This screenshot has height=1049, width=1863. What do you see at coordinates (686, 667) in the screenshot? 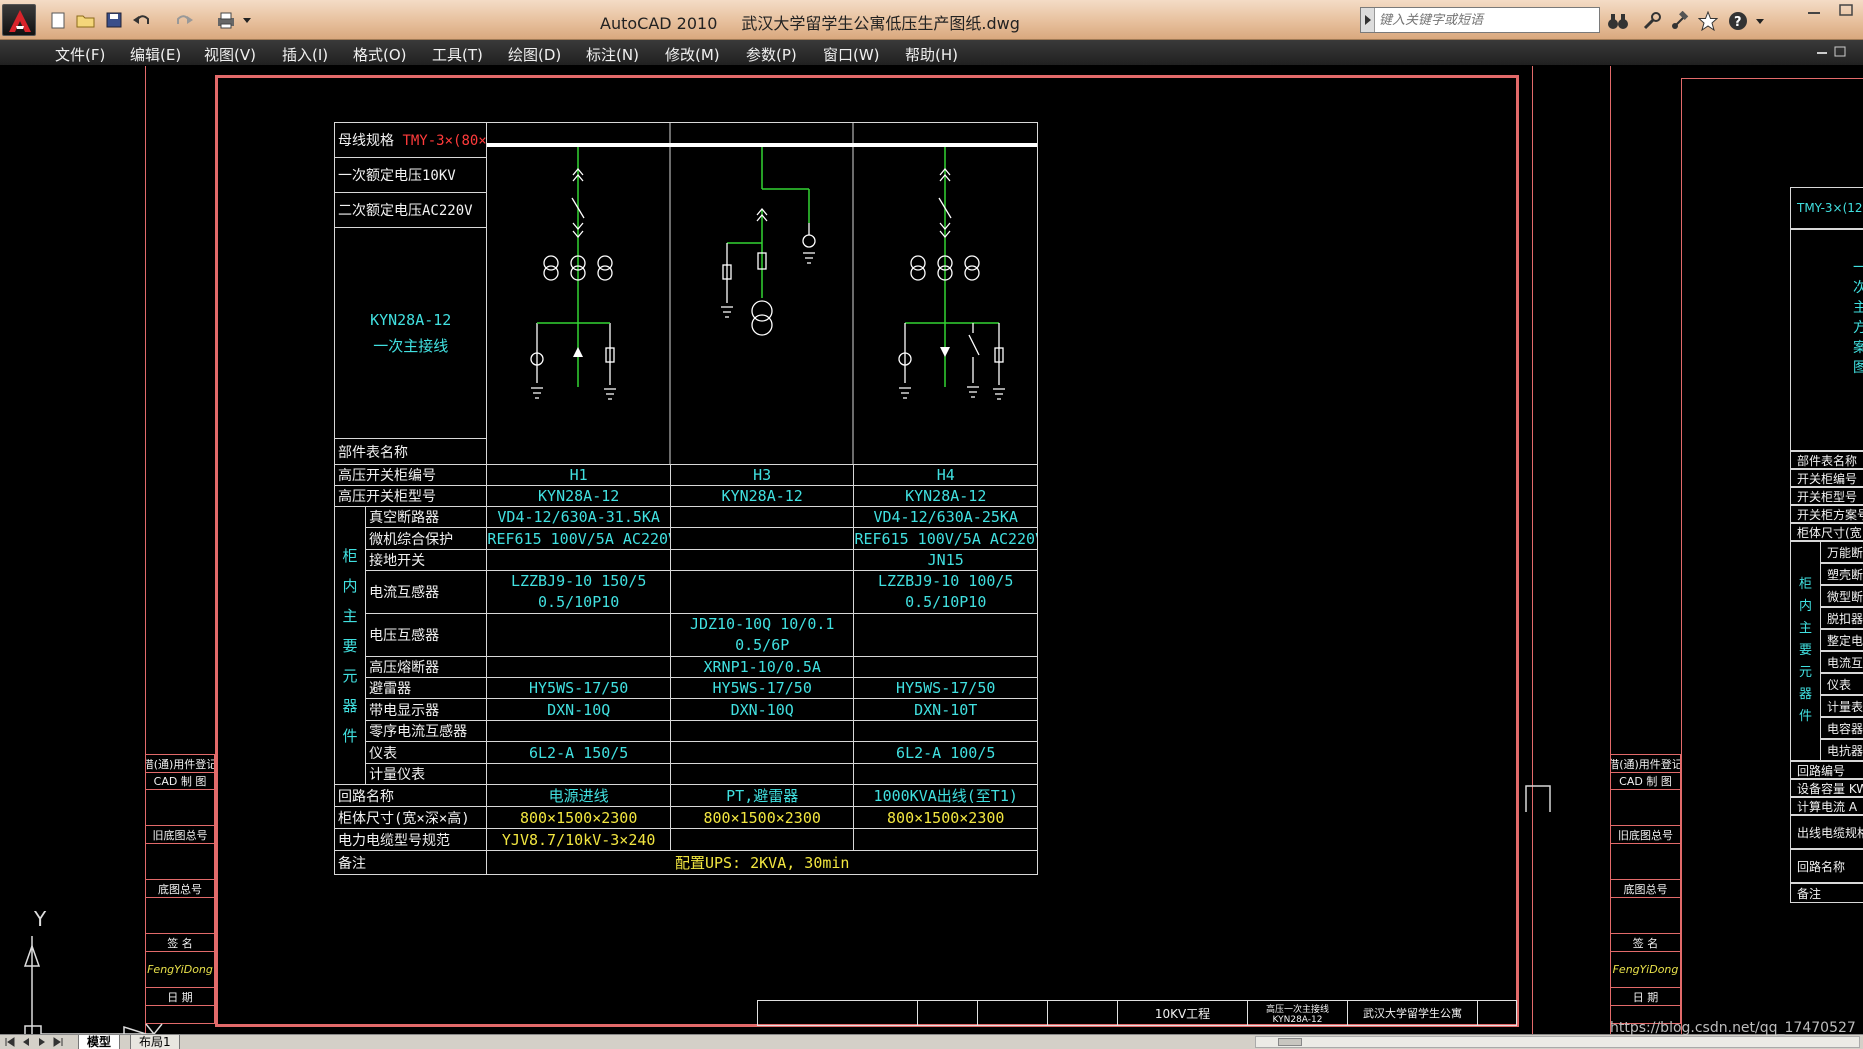
I see `table-row: 高压熔断器 XRNP1-10/0.5A` at bounding box center [686, 667].